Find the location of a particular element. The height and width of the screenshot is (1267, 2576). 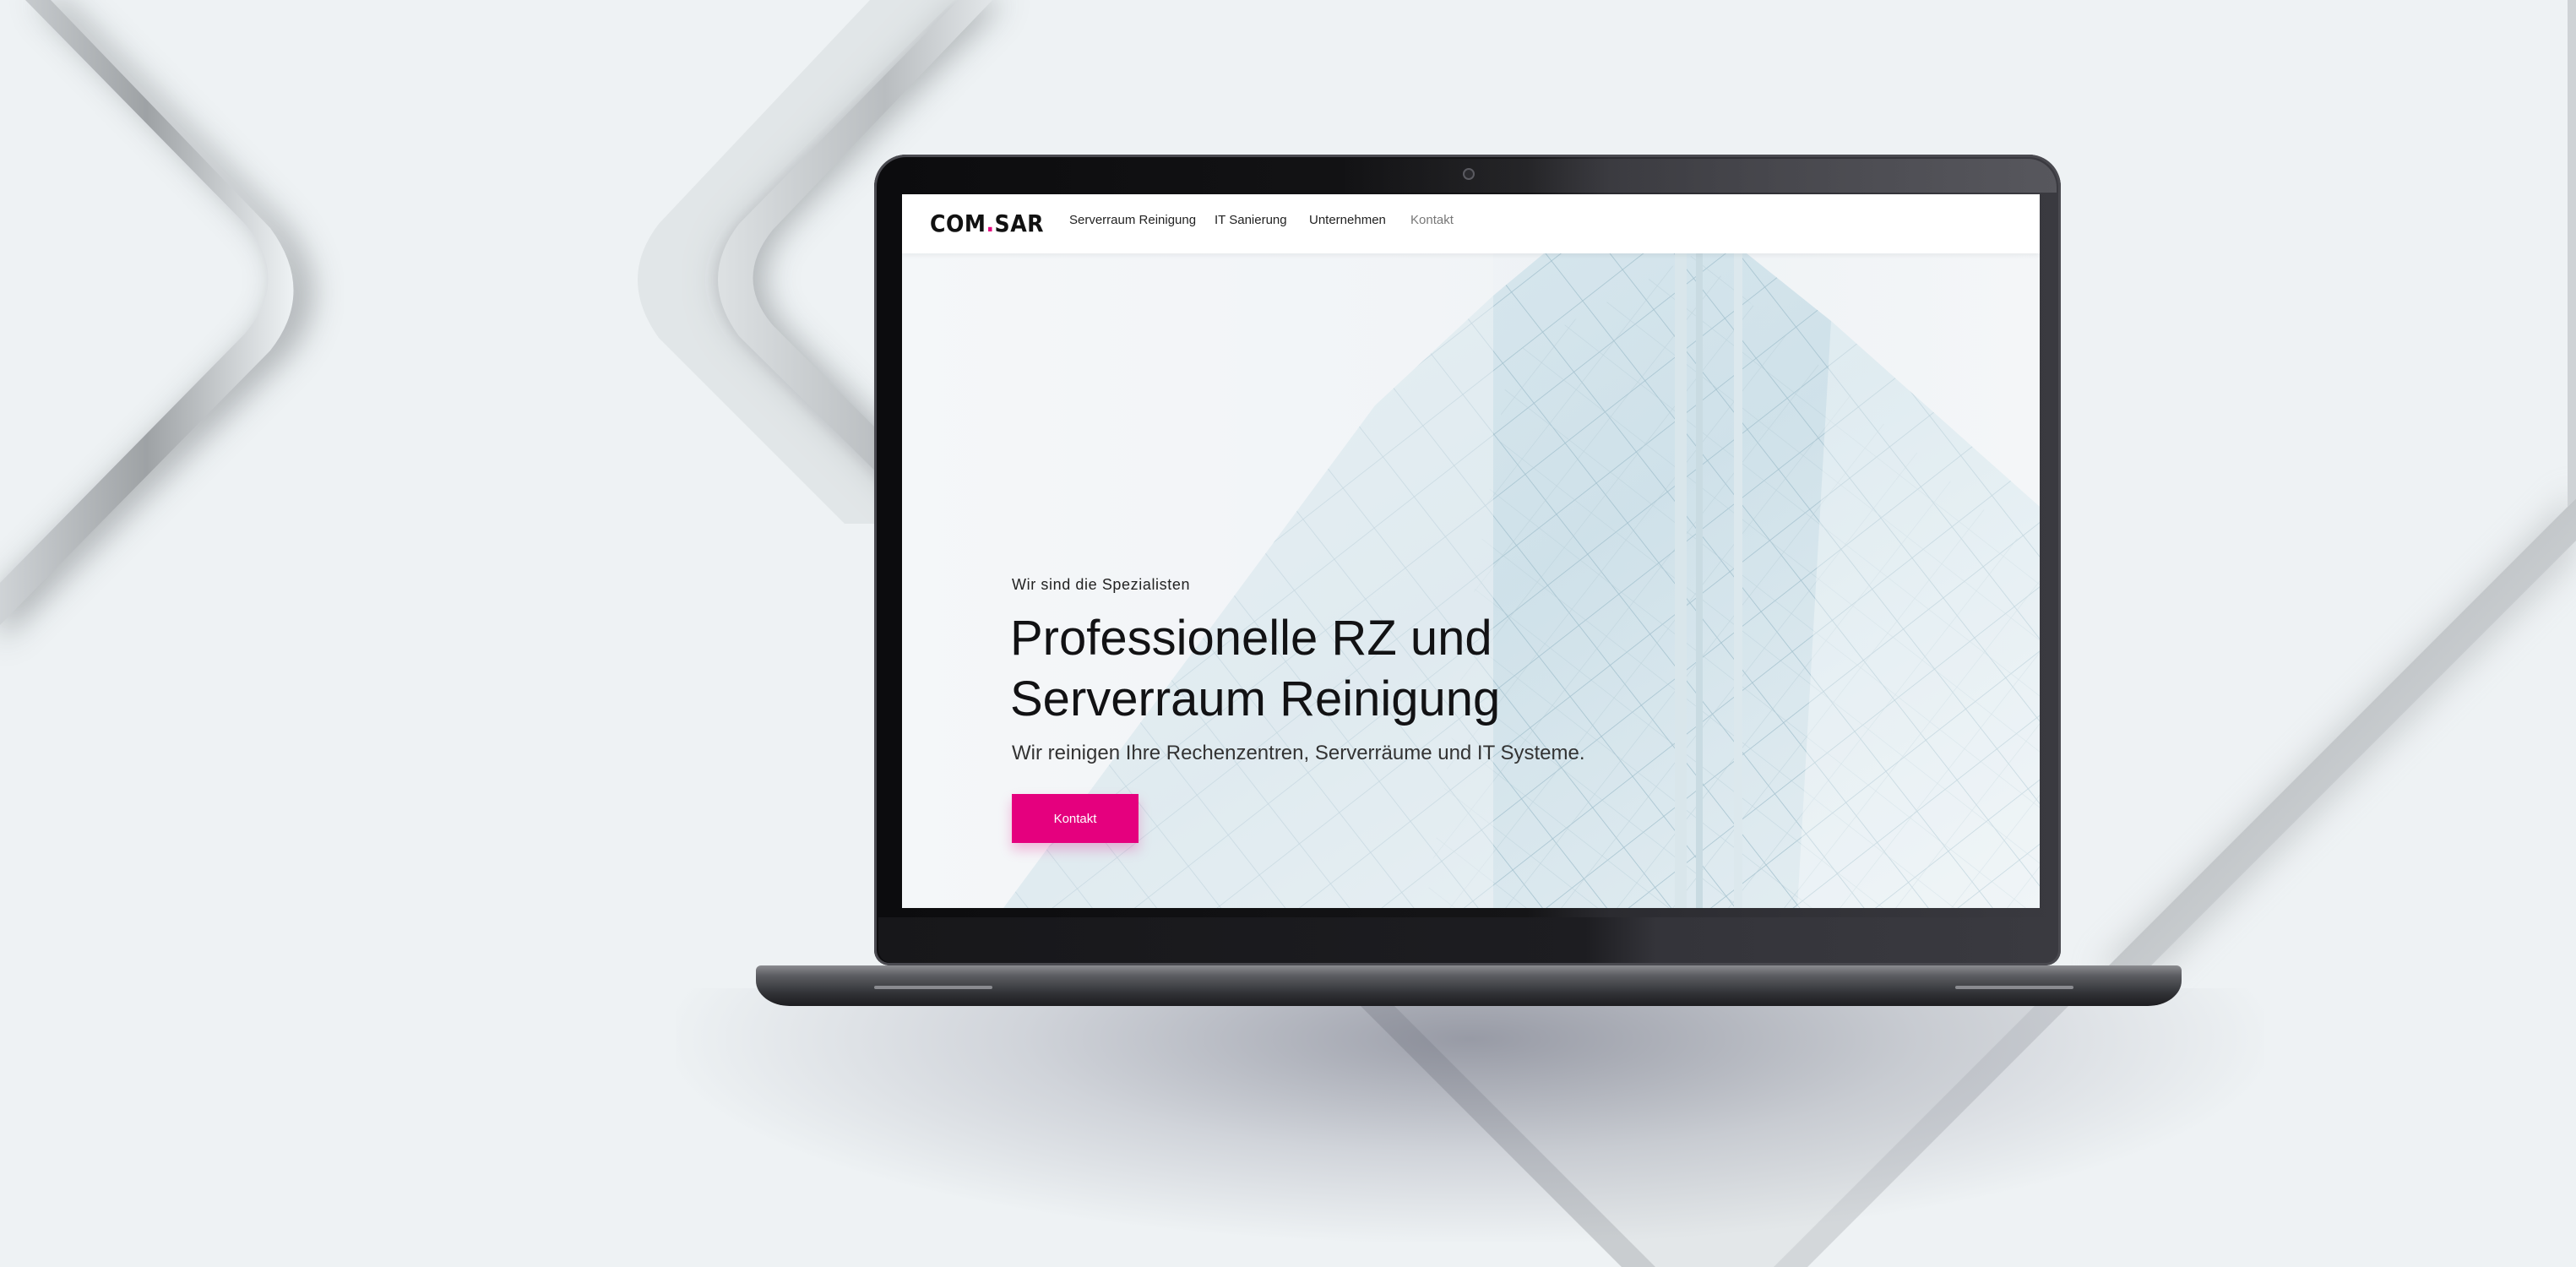

laptop-shadow is located at coordinates (1470, 1115).